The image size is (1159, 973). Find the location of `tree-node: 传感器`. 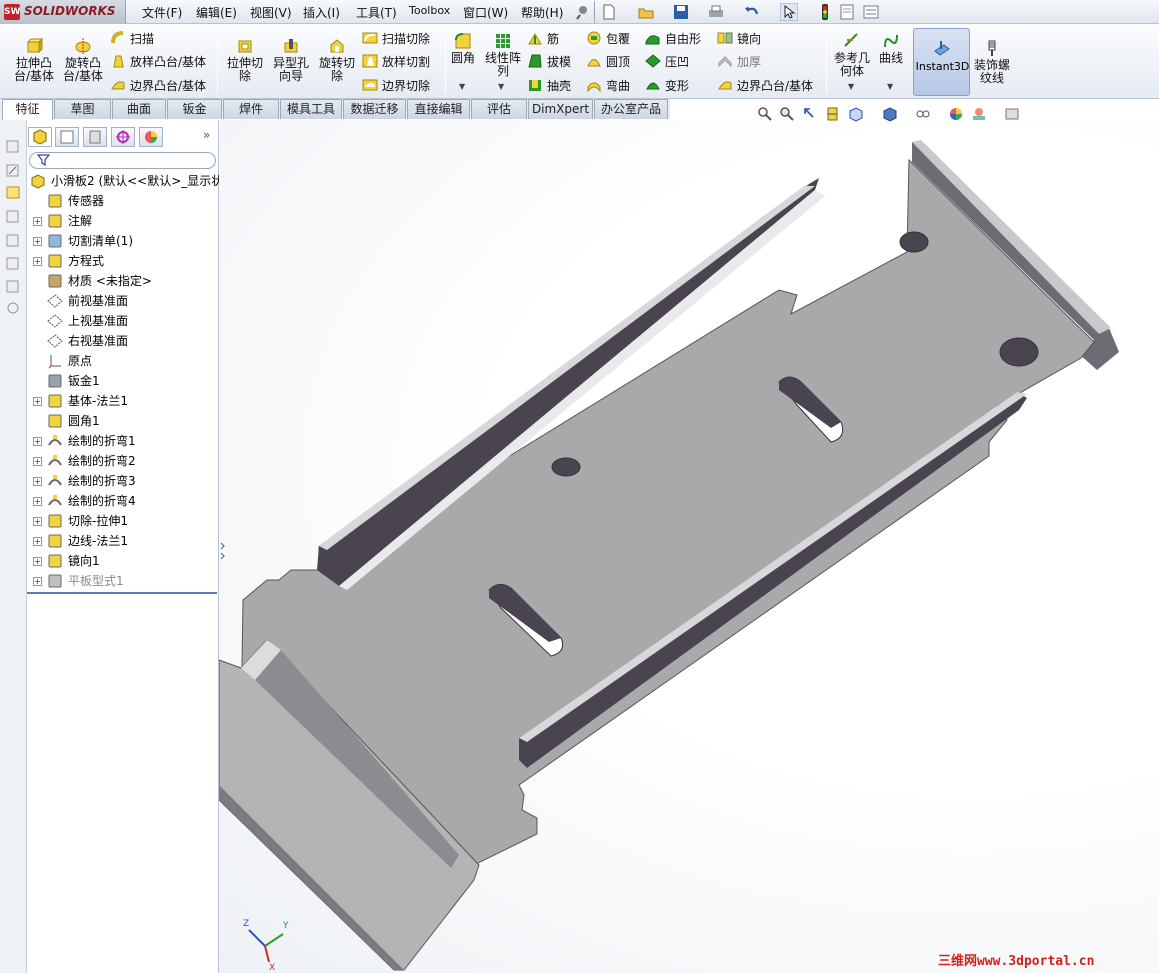

tree-node: 传感器 is located at coordinates (123, 201).